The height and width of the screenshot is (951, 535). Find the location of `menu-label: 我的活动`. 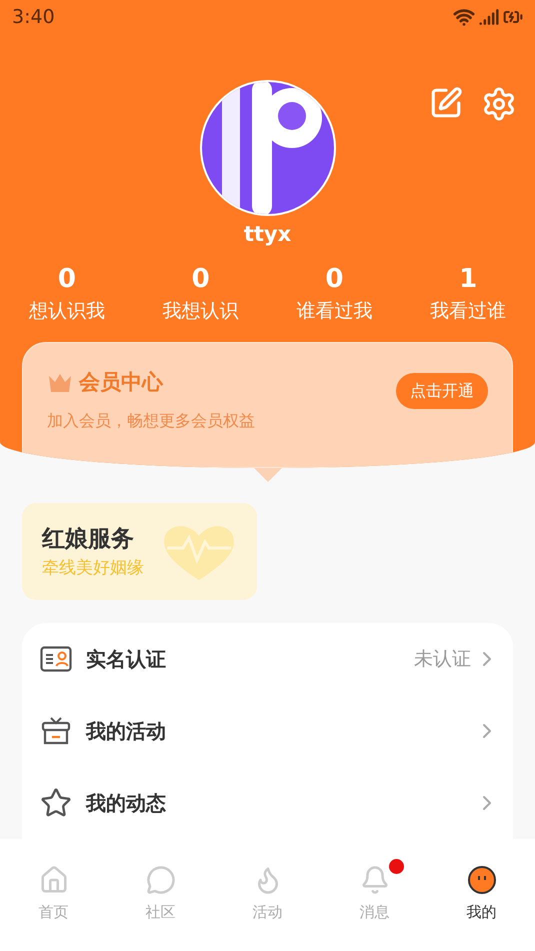

menu-label: 我的活动 is located at coordinates (126, 731).